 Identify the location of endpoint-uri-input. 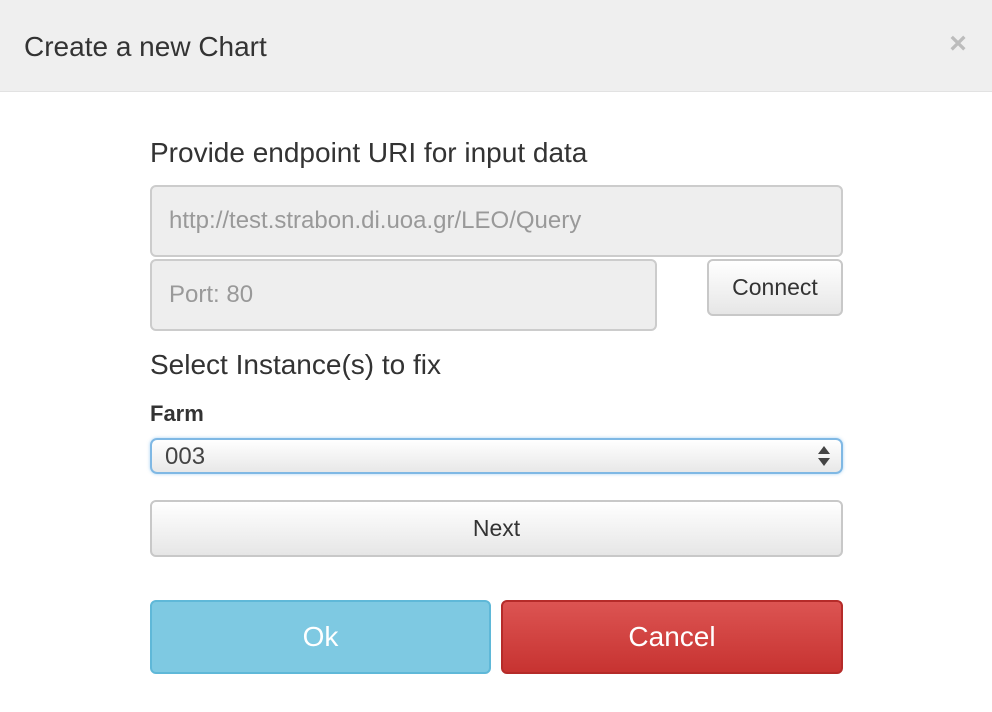
(496, 221).